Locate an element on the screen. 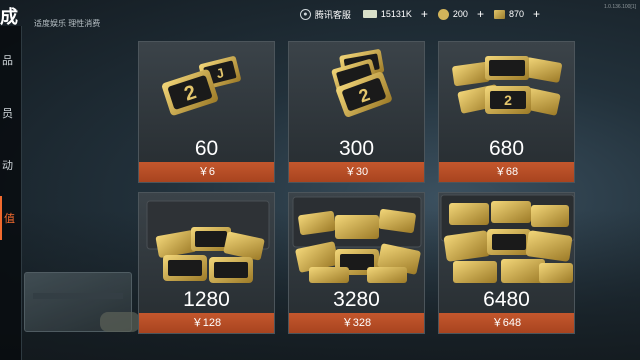 This screenshot has height=360, width=640. add-coin-button: + is located at coordinates (480, 14).